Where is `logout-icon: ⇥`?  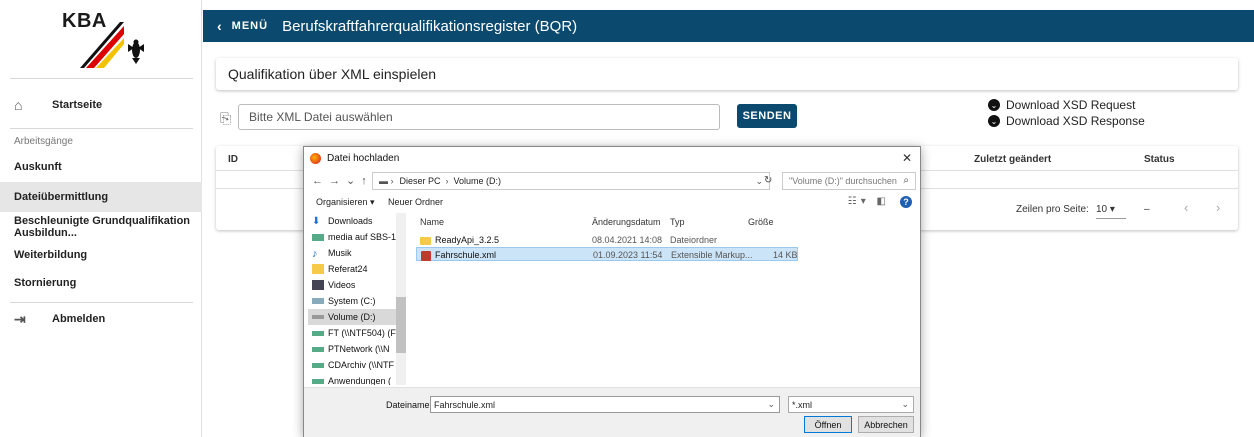 logout-icon: ⇥ is located at coordinates (20, 318).